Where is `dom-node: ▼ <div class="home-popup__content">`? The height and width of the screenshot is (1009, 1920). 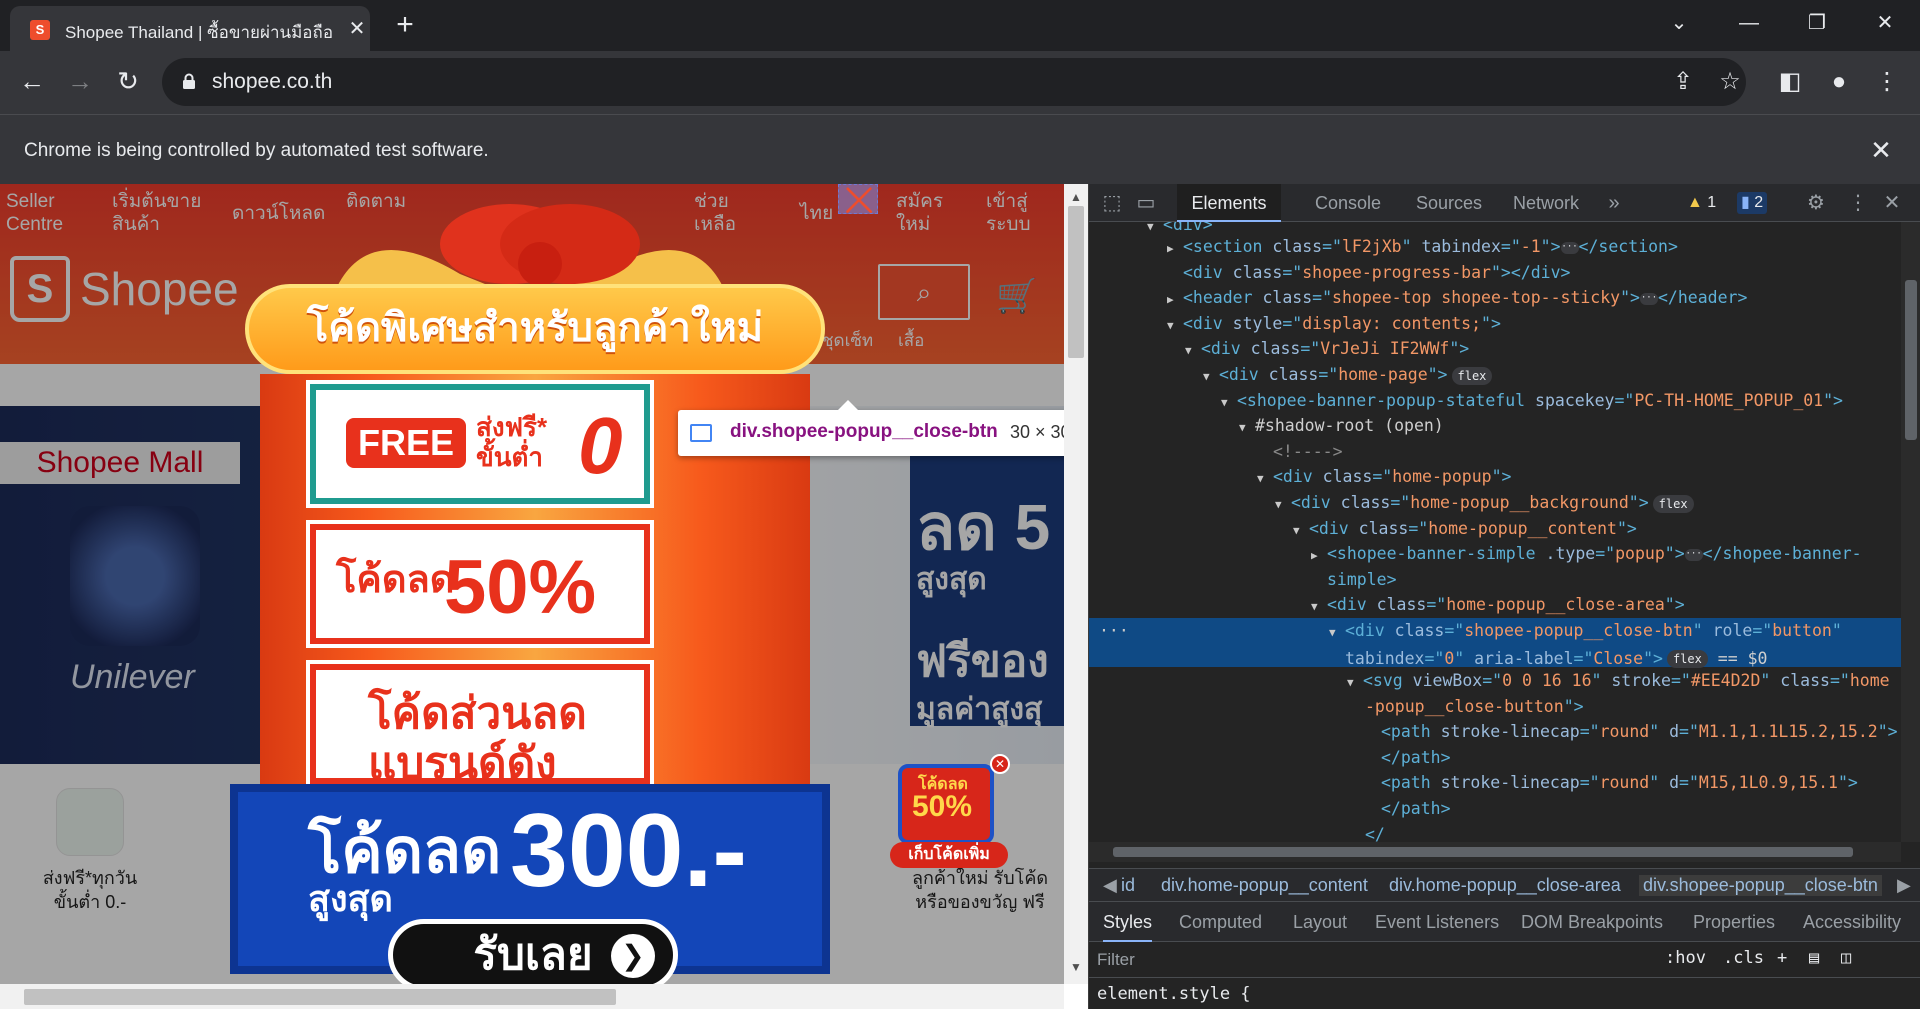
dom-node: ▼ <div class="home-popup__content"> is located at coordinates (1363, 529).